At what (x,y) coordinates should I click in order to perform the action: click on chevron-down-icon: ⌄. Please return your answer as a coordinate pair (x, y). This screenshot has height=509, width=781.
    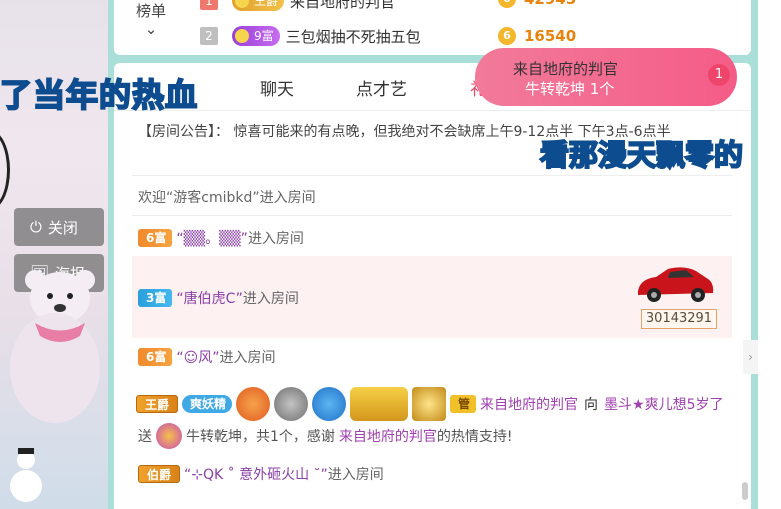
    Looking at the image, I should click on (151, 29).